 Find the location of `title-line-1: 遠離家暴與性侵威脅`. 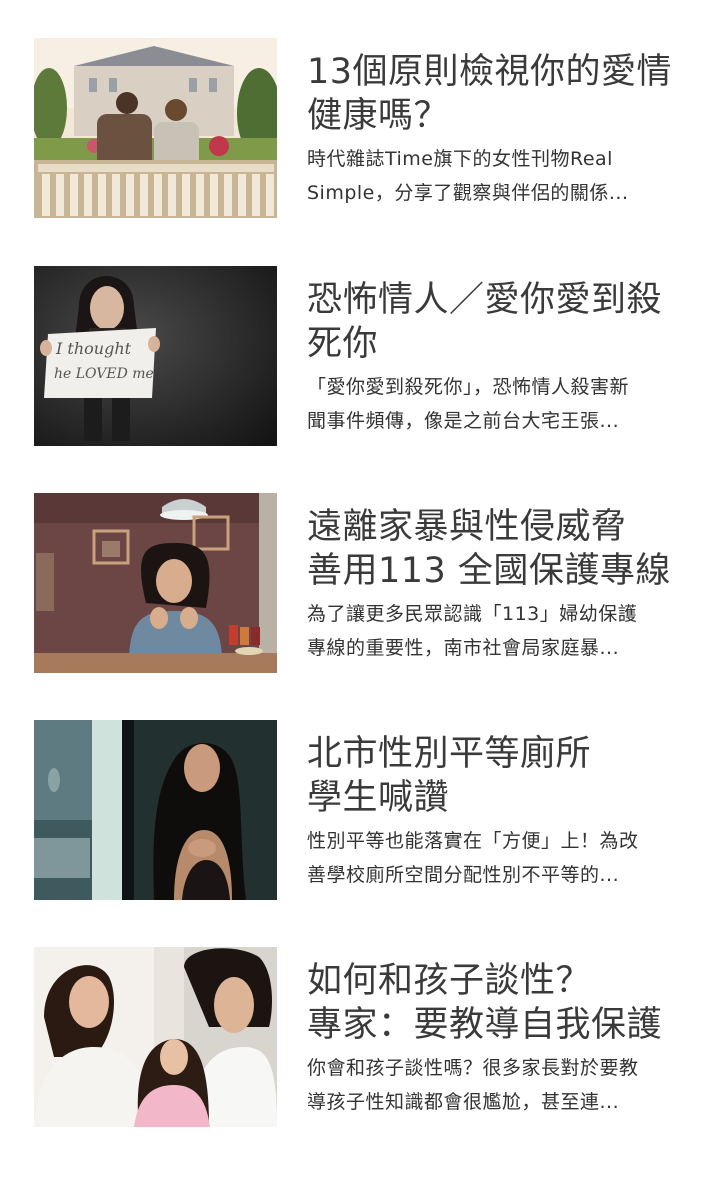

title-line-1: 遠離家暴與性侵威脅 is located at coordinates (467, 527).